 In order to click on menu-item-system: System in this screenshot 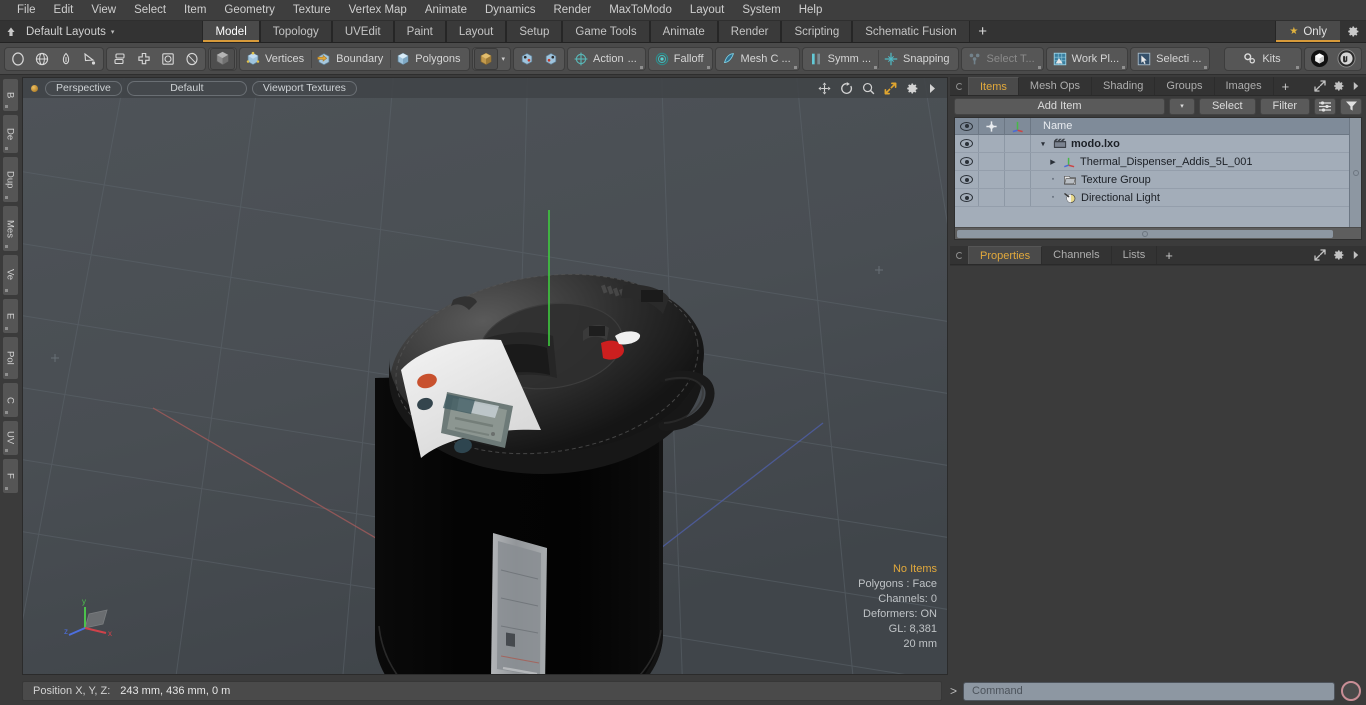, I will do `click(761, 10)`.